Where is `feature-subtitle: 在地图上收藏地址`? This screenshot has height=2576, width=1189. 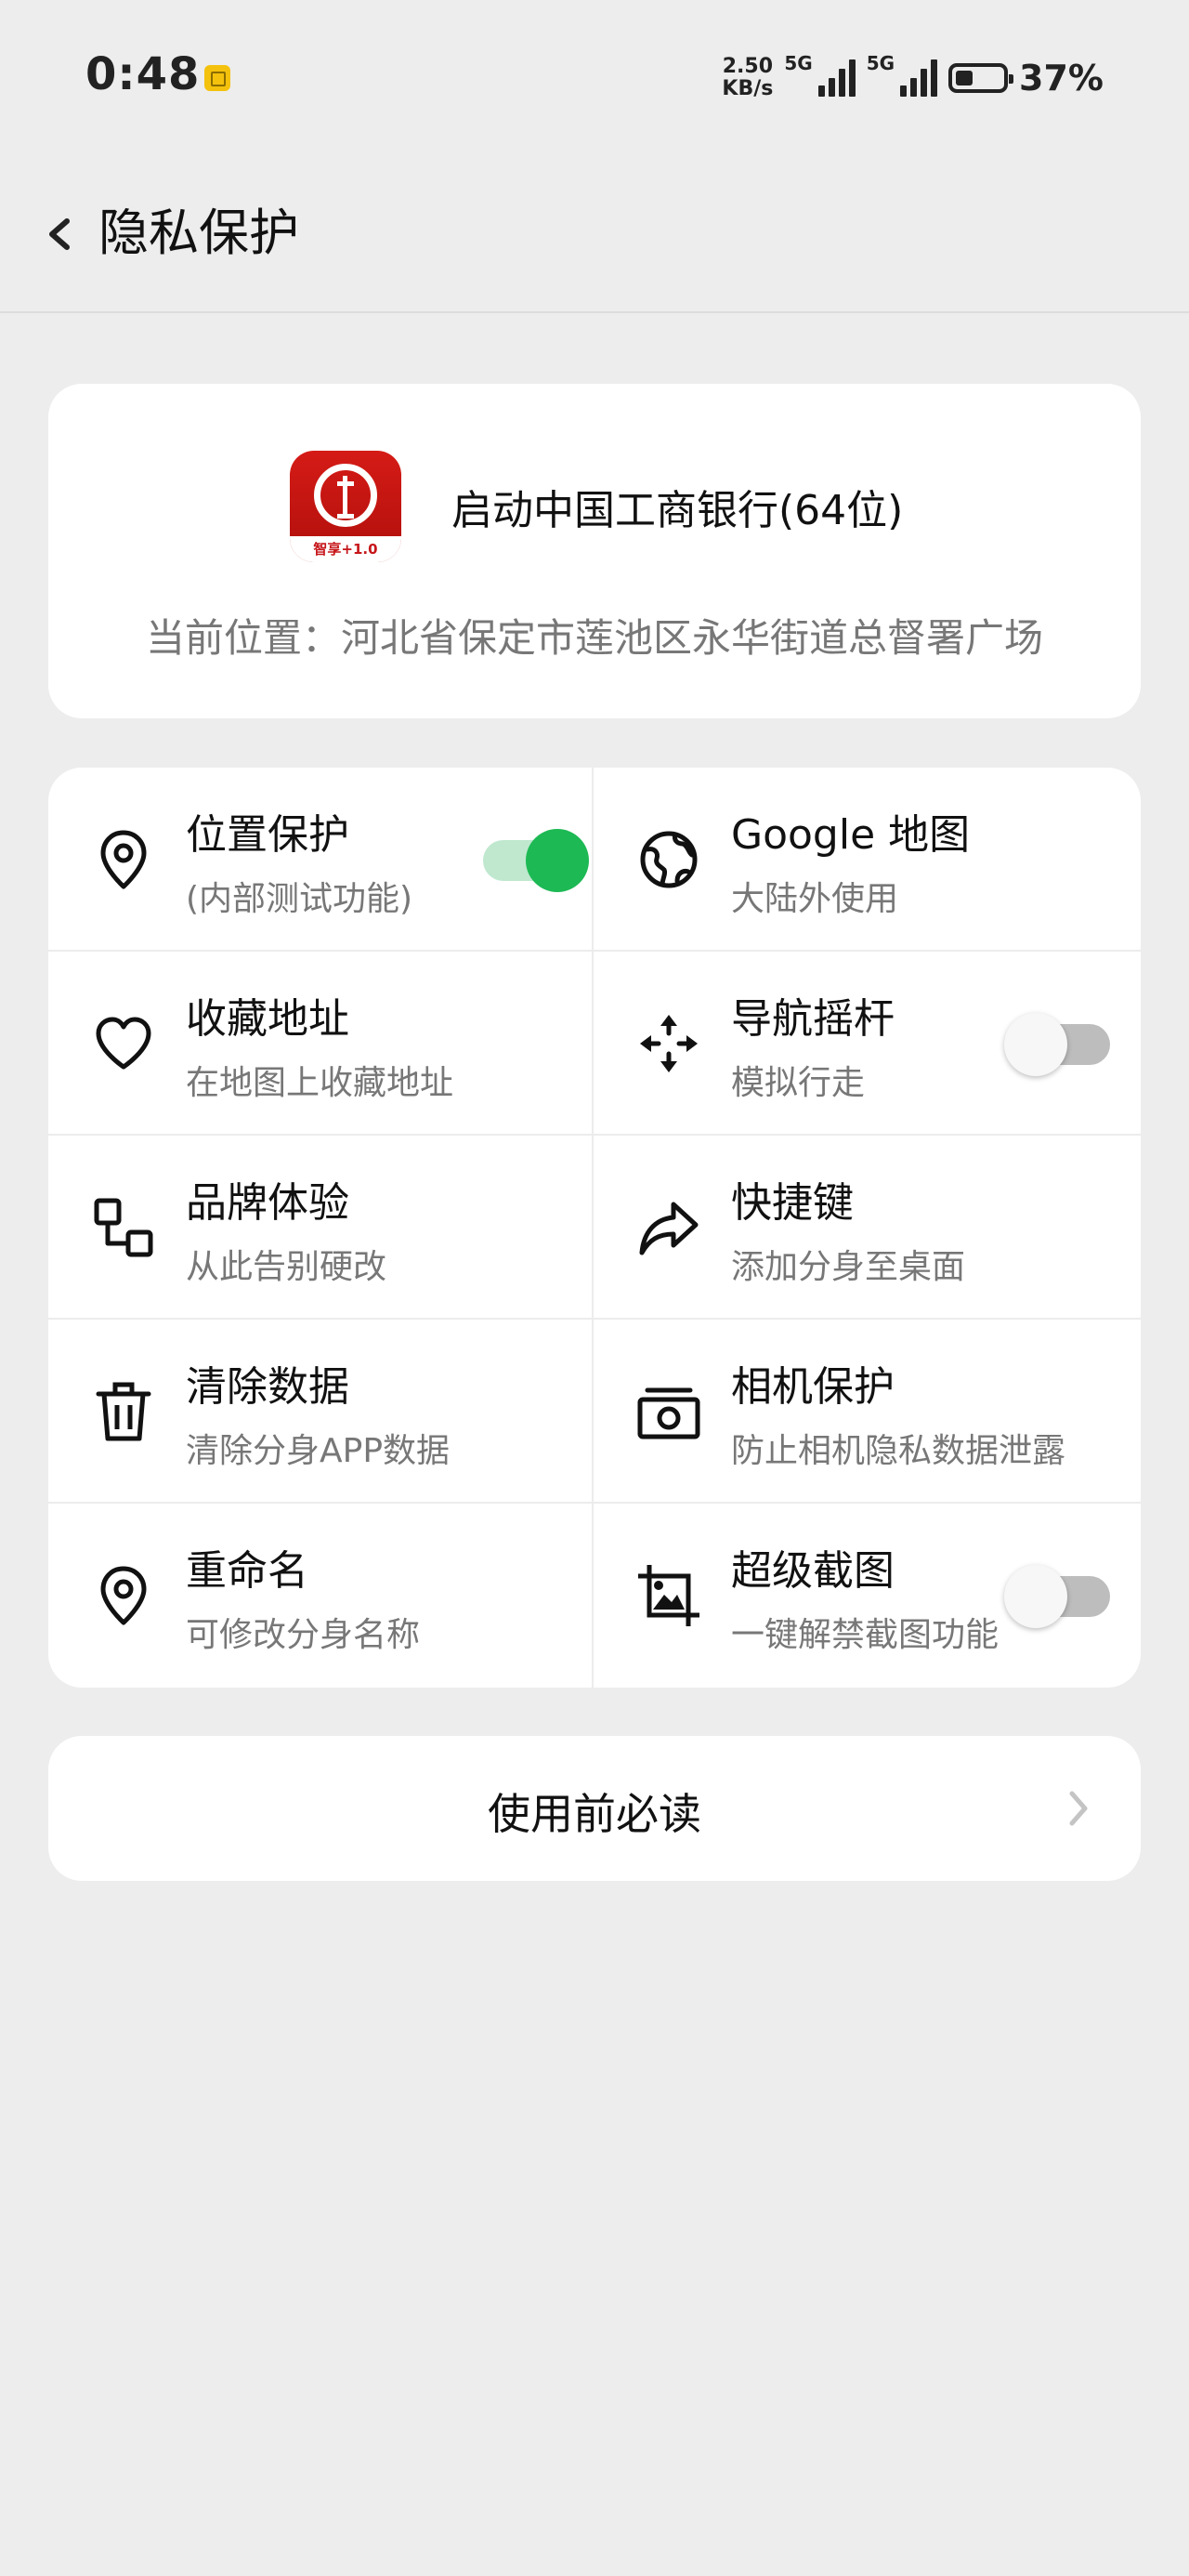
feature-subtitle: 在地图上收藏地址 is located at coordinates (320, 1083).